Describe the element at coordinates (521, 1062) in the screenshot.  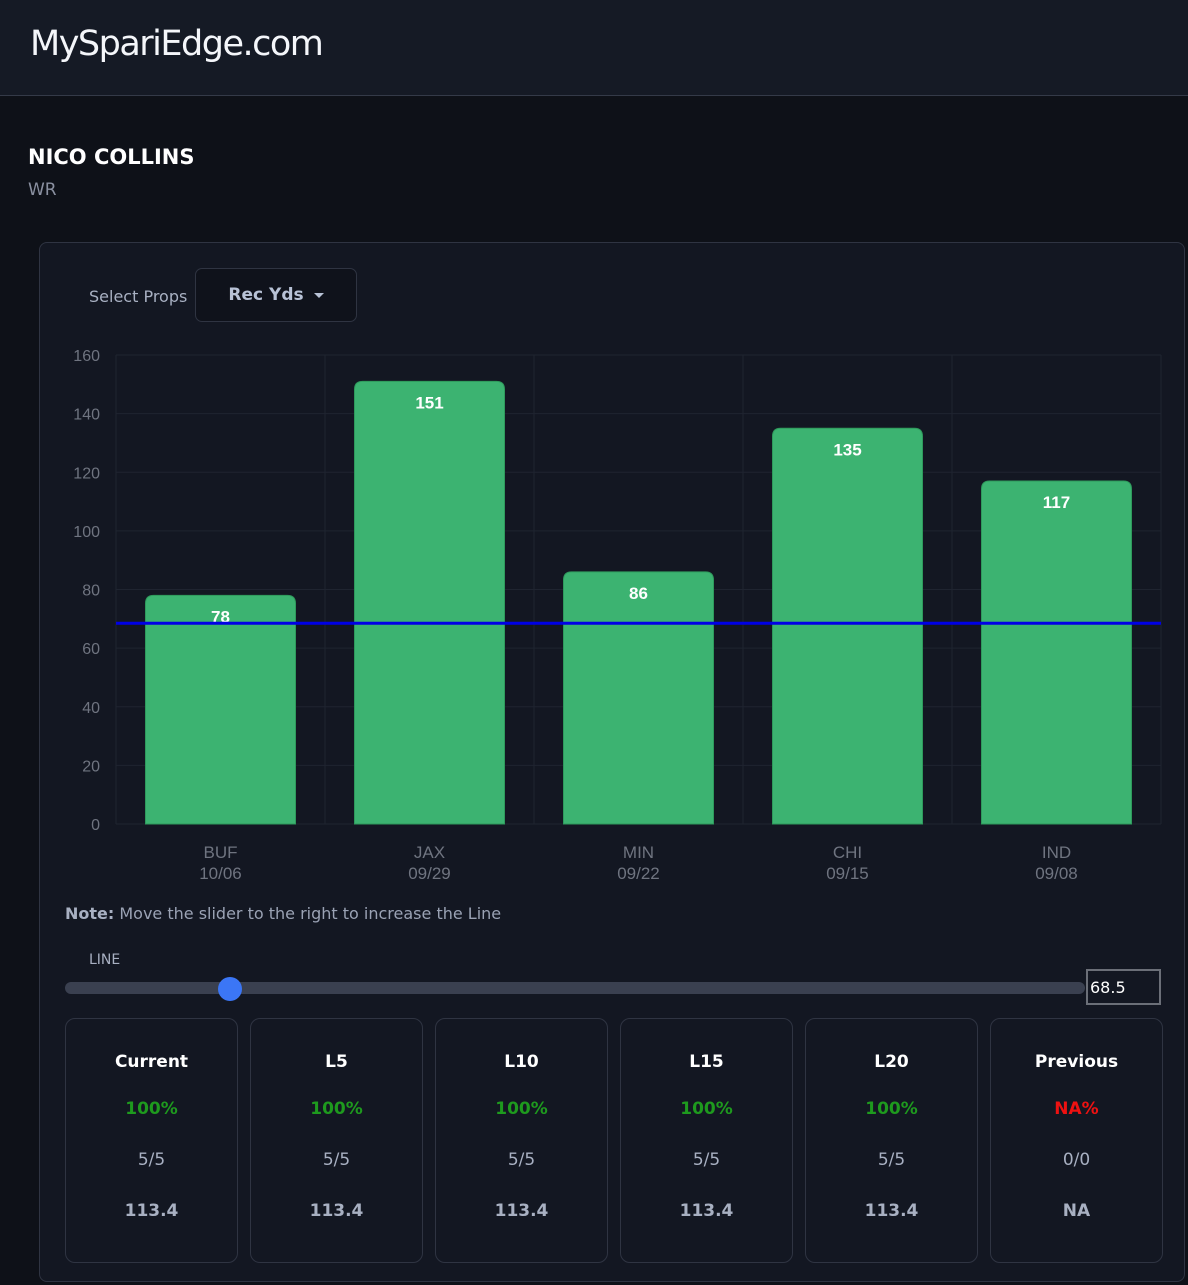
I see `stat-title: L10` at that location.